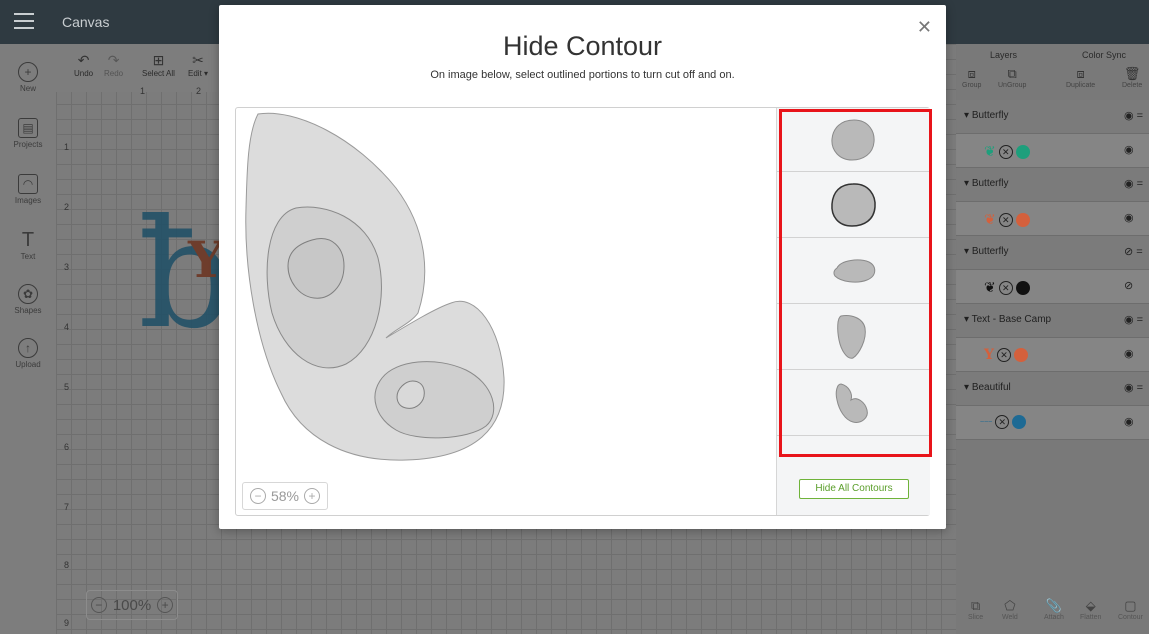 The image size is (1149, 634). I want to click on undo-button: ↶ Undo, so click(83, 65).